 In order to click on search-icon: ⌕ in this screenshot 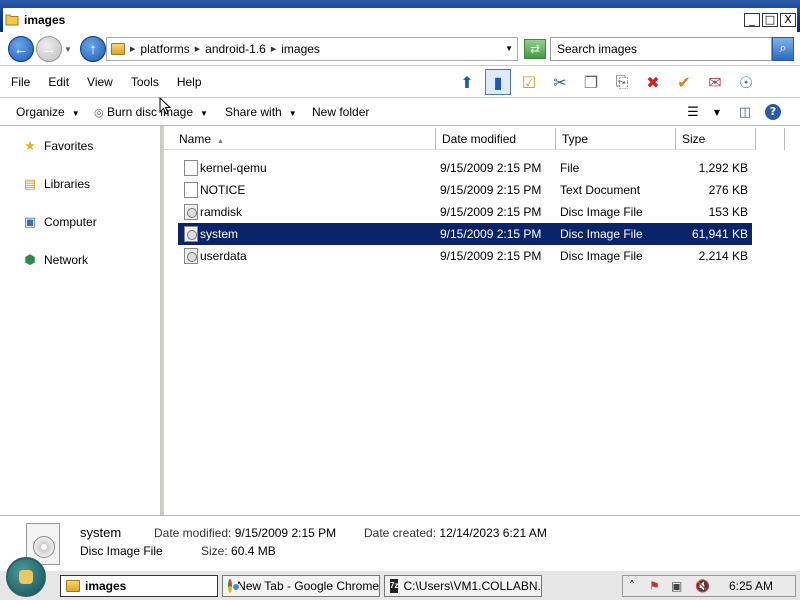, I will do `click(783, 48)`.